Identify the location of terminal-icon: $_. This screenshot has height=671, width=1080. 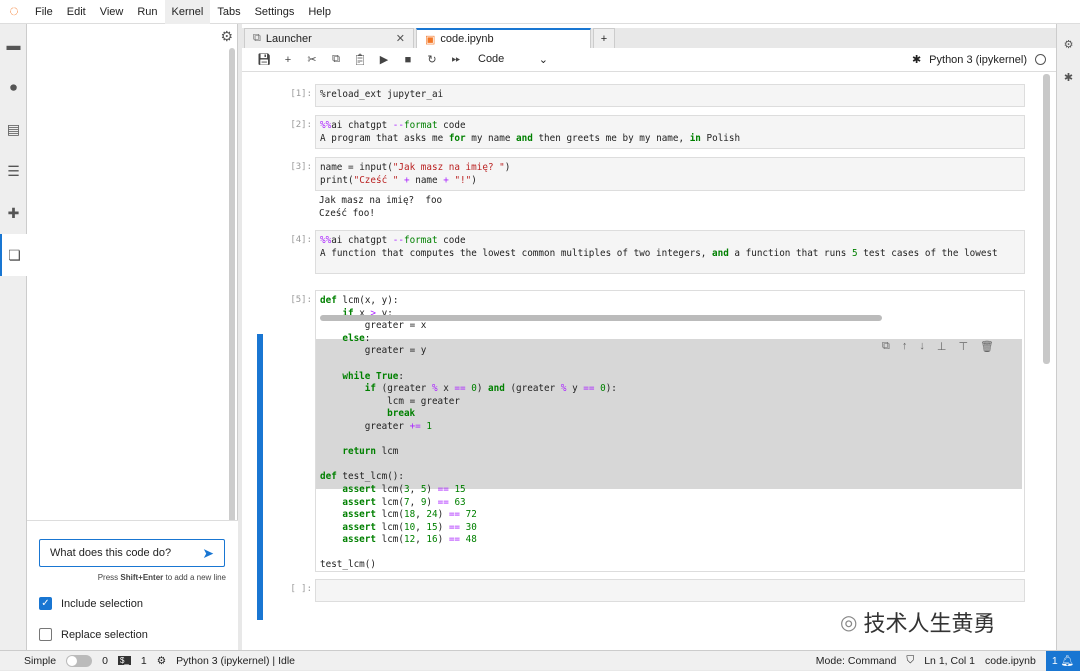
(124, 660).